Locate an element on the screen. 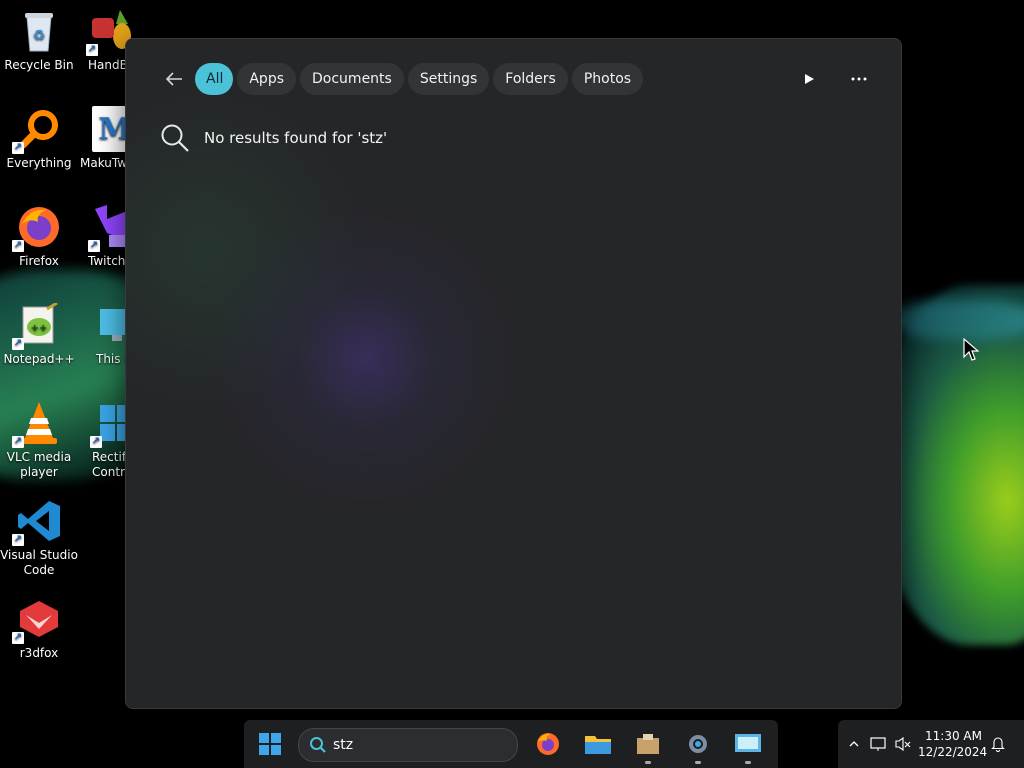 This screenshot has width=1024, height=768. desktop-icon-firefox: ↗ Firefox is located at coordinates (39, 232).